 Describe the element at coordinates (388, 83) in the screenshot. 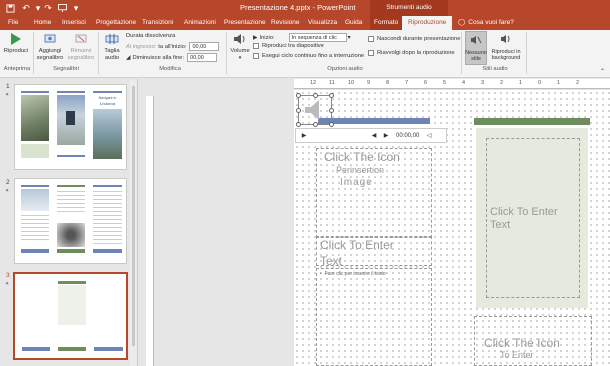

I see `ruler-tick-label: 8` at that location.